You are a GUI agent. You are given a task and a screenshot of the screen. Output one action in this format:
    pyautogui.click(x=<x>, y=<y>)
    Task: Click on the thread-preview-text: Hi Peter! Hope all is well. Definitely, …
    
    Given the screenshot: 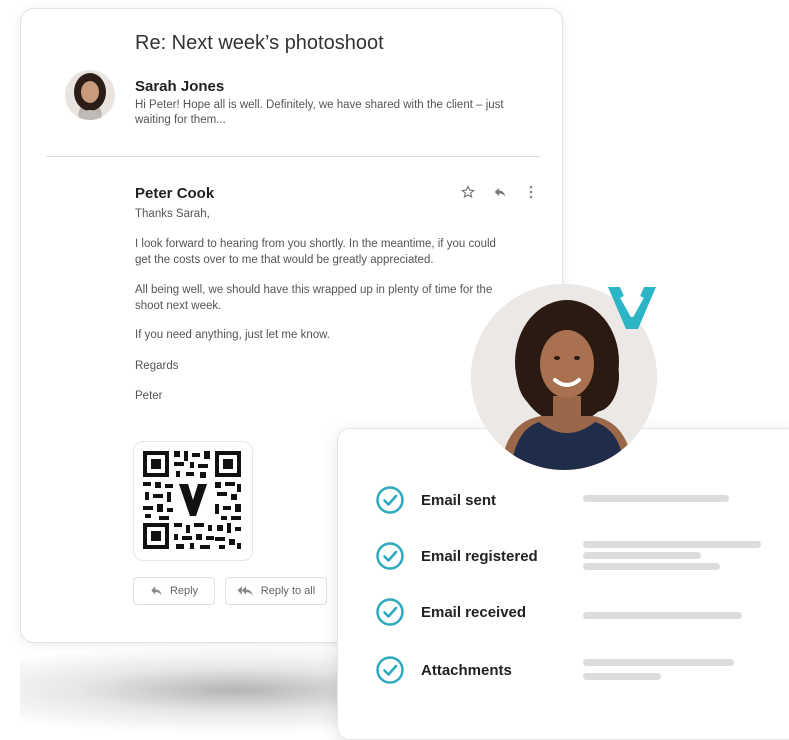 What is the action you would take?
    pyautogui.click(x=319, y=112)
    